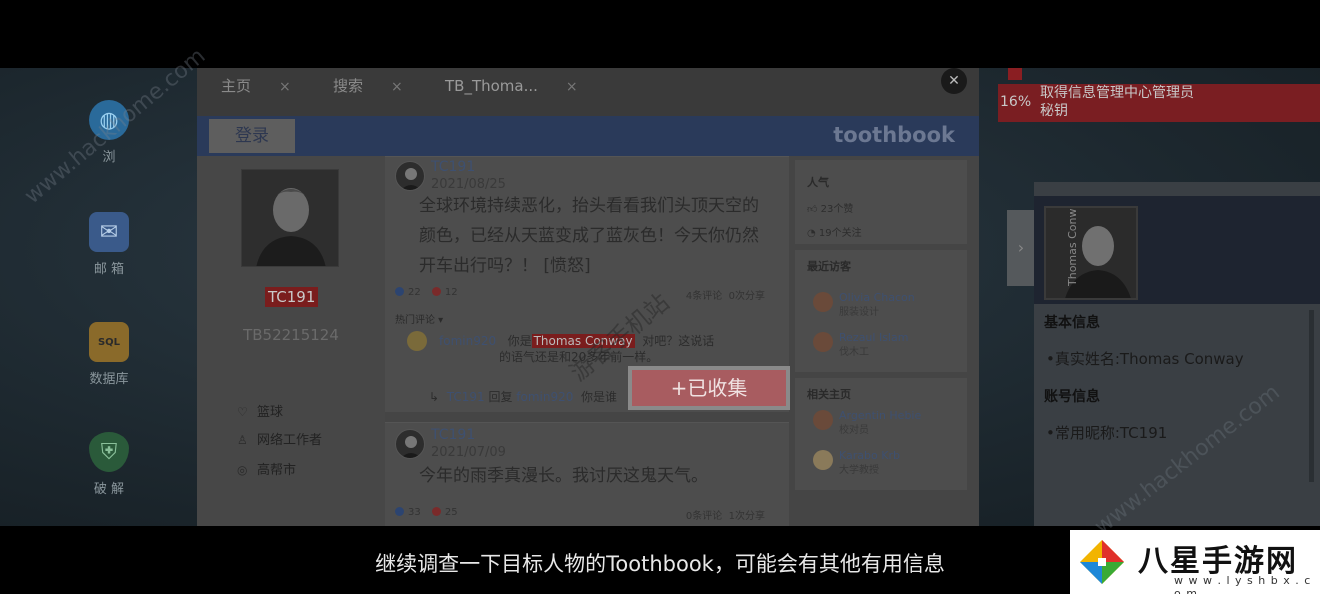  What do you see at coordinates (410, 176) in the screenshot?
I see `post-avatar` at bounding box center [410, 176].